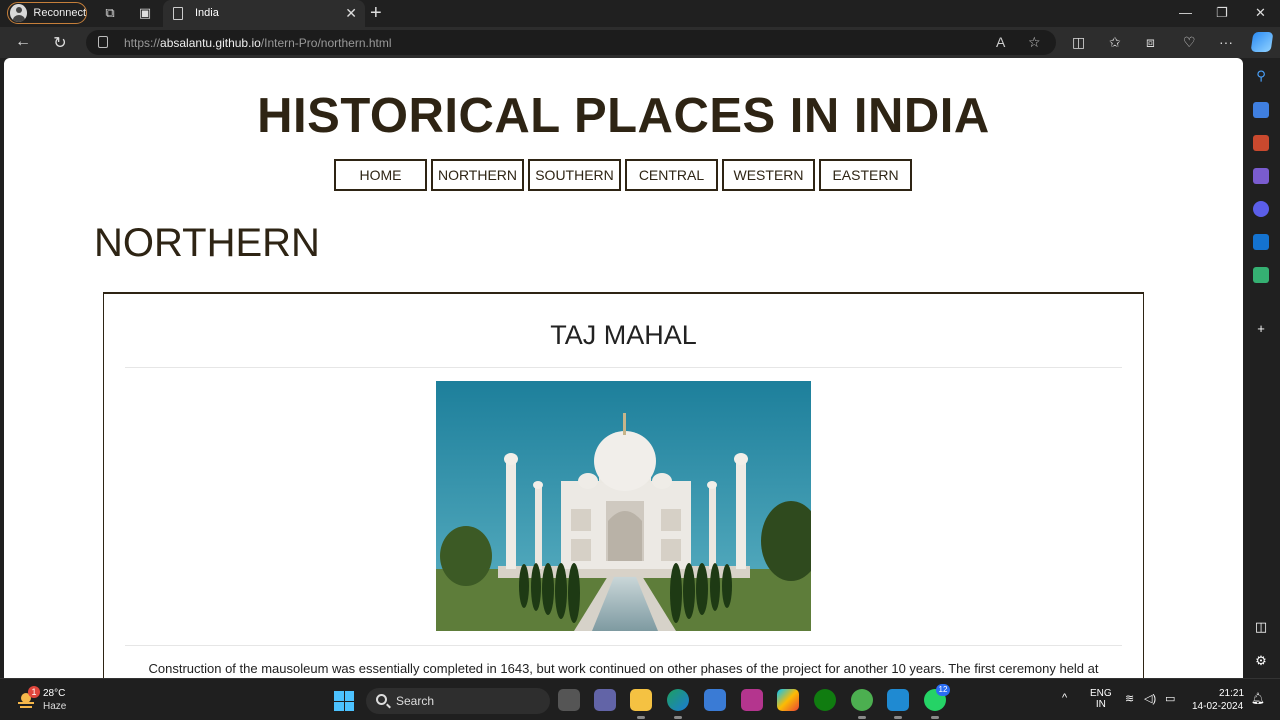 This screenshot has height=720, width=1280. I want to click on nav-home: HOME, so click(380, 175).